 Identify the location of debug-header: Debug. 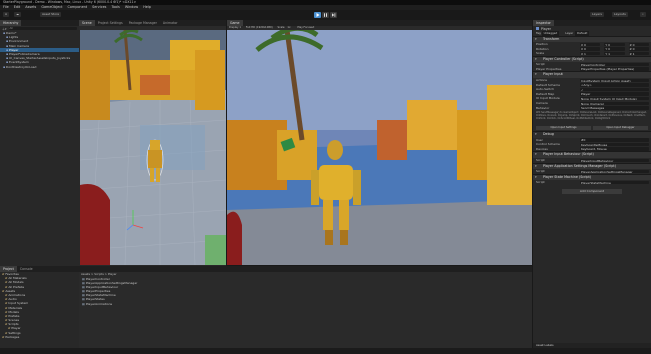
(592, 134).